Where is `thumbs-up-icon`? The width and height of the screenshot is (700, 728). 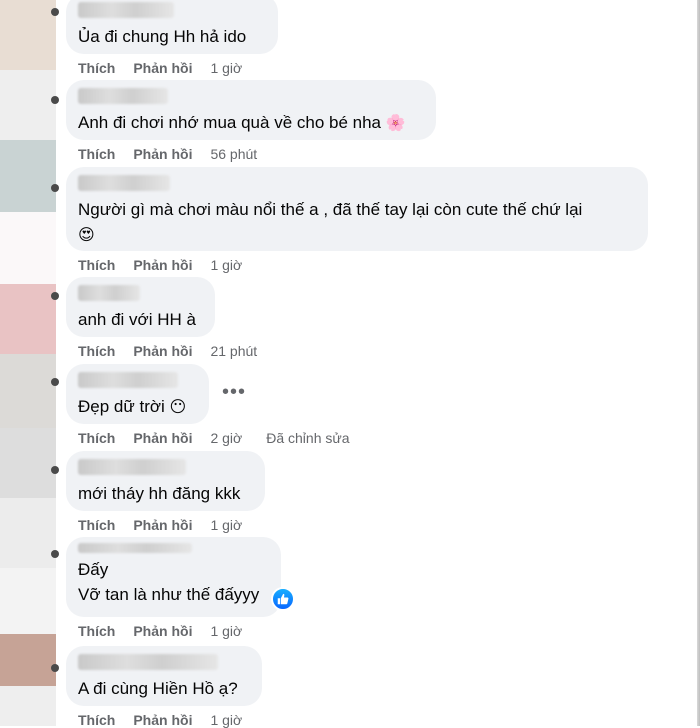 thumbs-up-icon is located at coordinates (283, 599).